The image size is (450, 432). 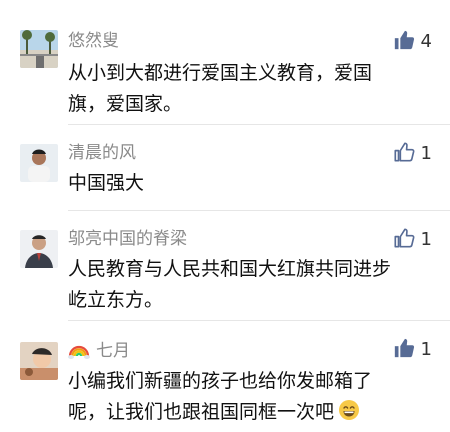 I want to click on like-count: 4, so click(x=426, y=41).